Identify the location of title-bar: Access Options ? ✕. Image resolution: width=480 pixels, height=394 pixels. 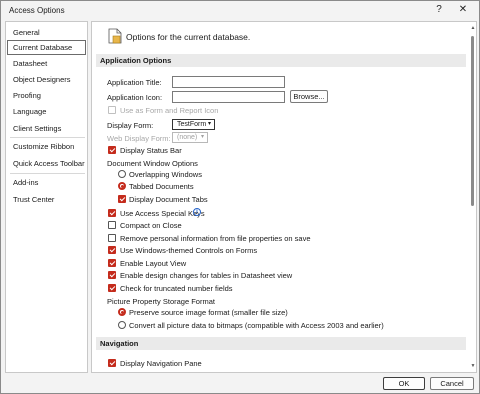
(240, 10).